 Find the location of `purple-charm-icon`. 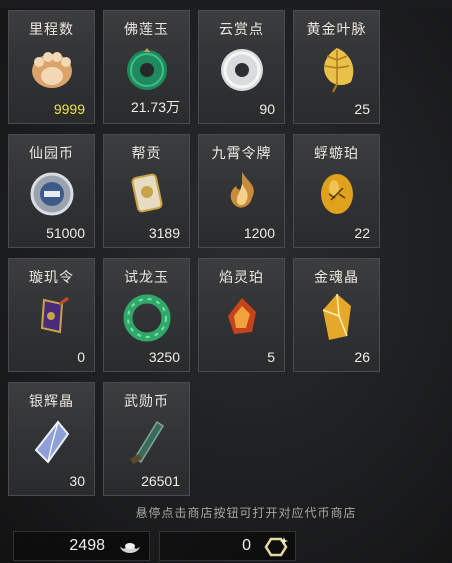

purple-charm-icon is located at coordinates (54, 315).